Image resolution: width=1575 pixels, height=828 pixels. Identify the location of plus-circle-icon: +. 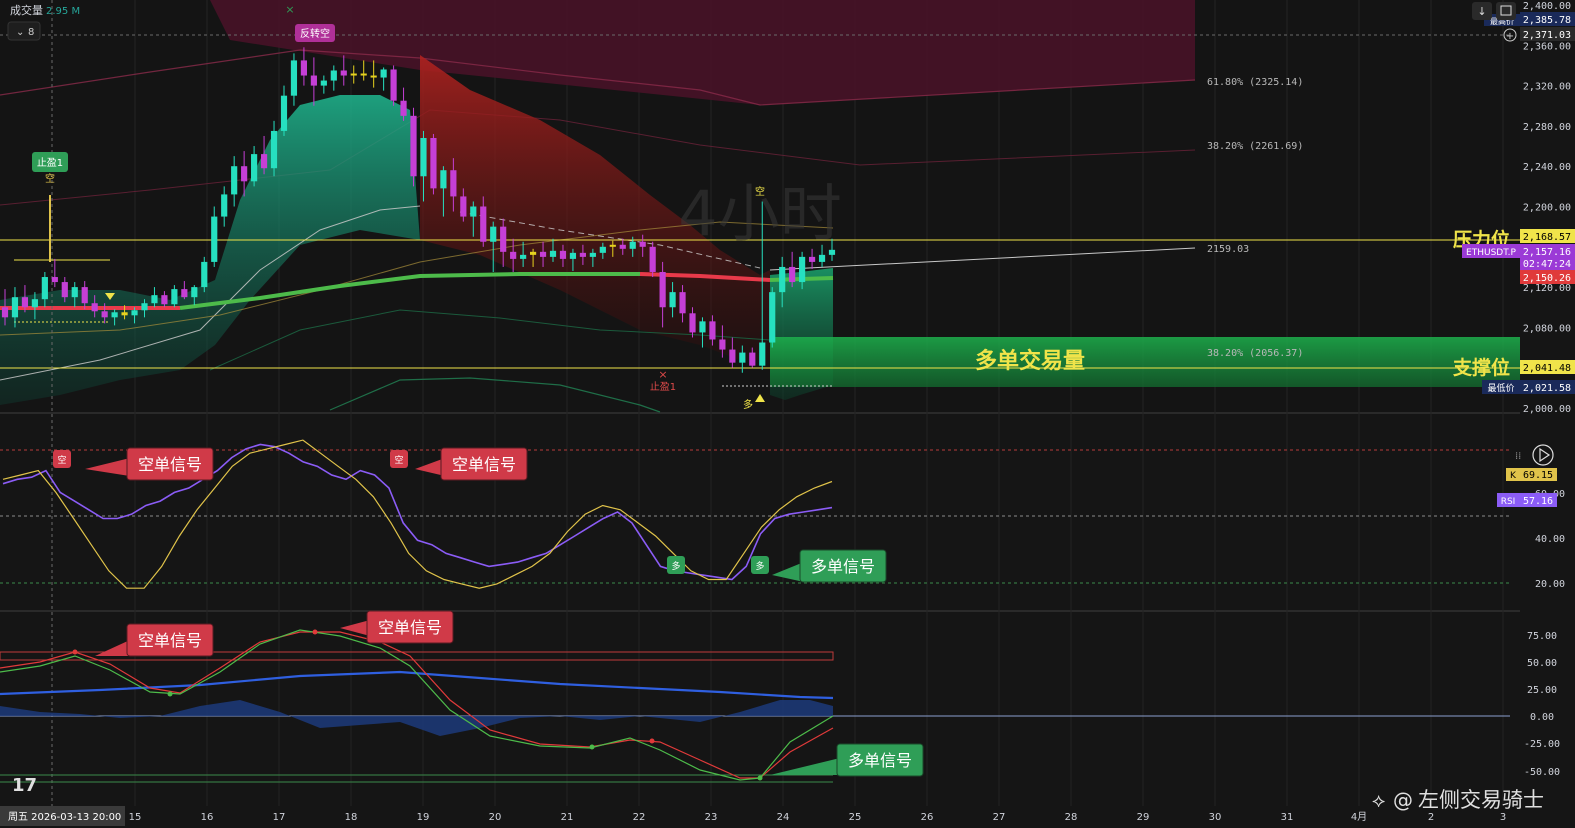
(1510, 35).